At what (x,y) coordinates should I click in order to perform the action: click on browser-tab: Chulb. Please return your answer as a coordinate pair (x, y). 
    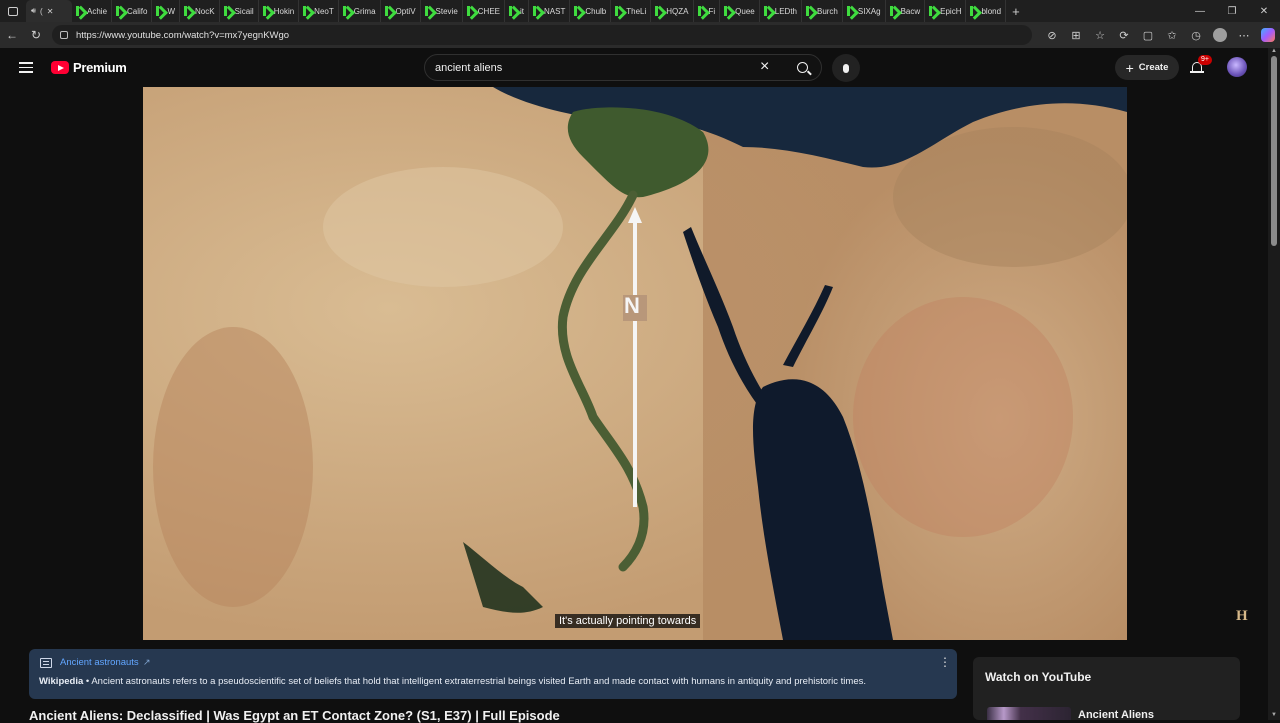
    Looking at the image, I should click on (591, 11).